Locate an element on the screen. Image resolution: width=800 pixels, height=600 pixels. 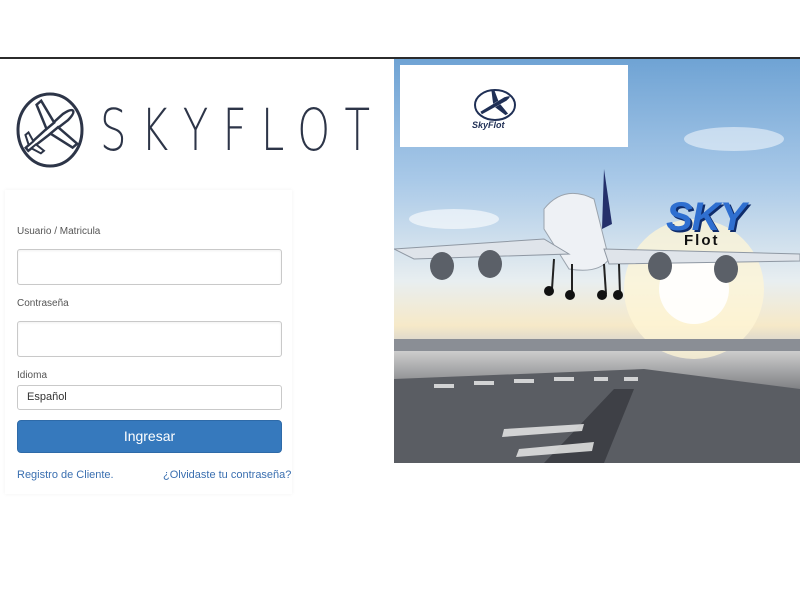
username-input is located at coordinates (149, 267).